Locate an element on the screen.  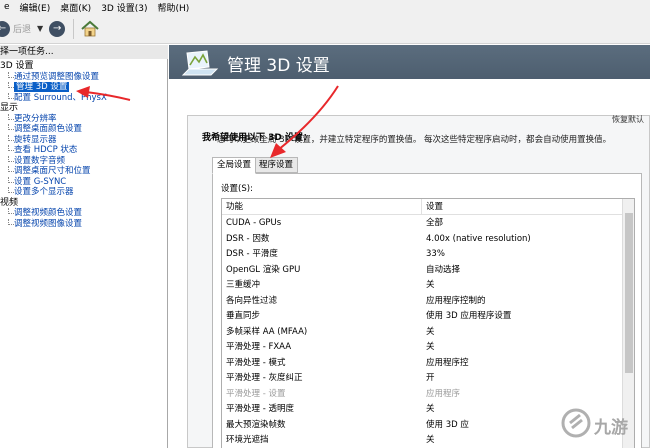
tree-item-multiple-displays: 设置多个显示器 is located at coordinates (84, 192).